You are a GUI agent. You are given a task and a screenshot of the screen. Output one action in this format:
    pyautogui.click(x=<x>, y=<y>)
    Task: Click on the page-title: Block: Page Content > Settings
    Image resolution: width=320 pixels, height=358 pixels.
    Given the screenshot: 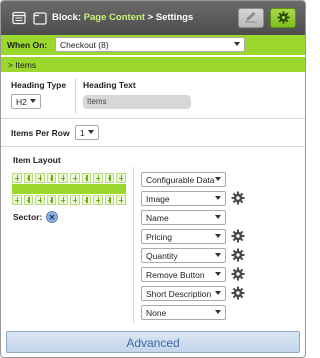 What is the action you would take?
    pyautogui.click(x=122, y=17)
    